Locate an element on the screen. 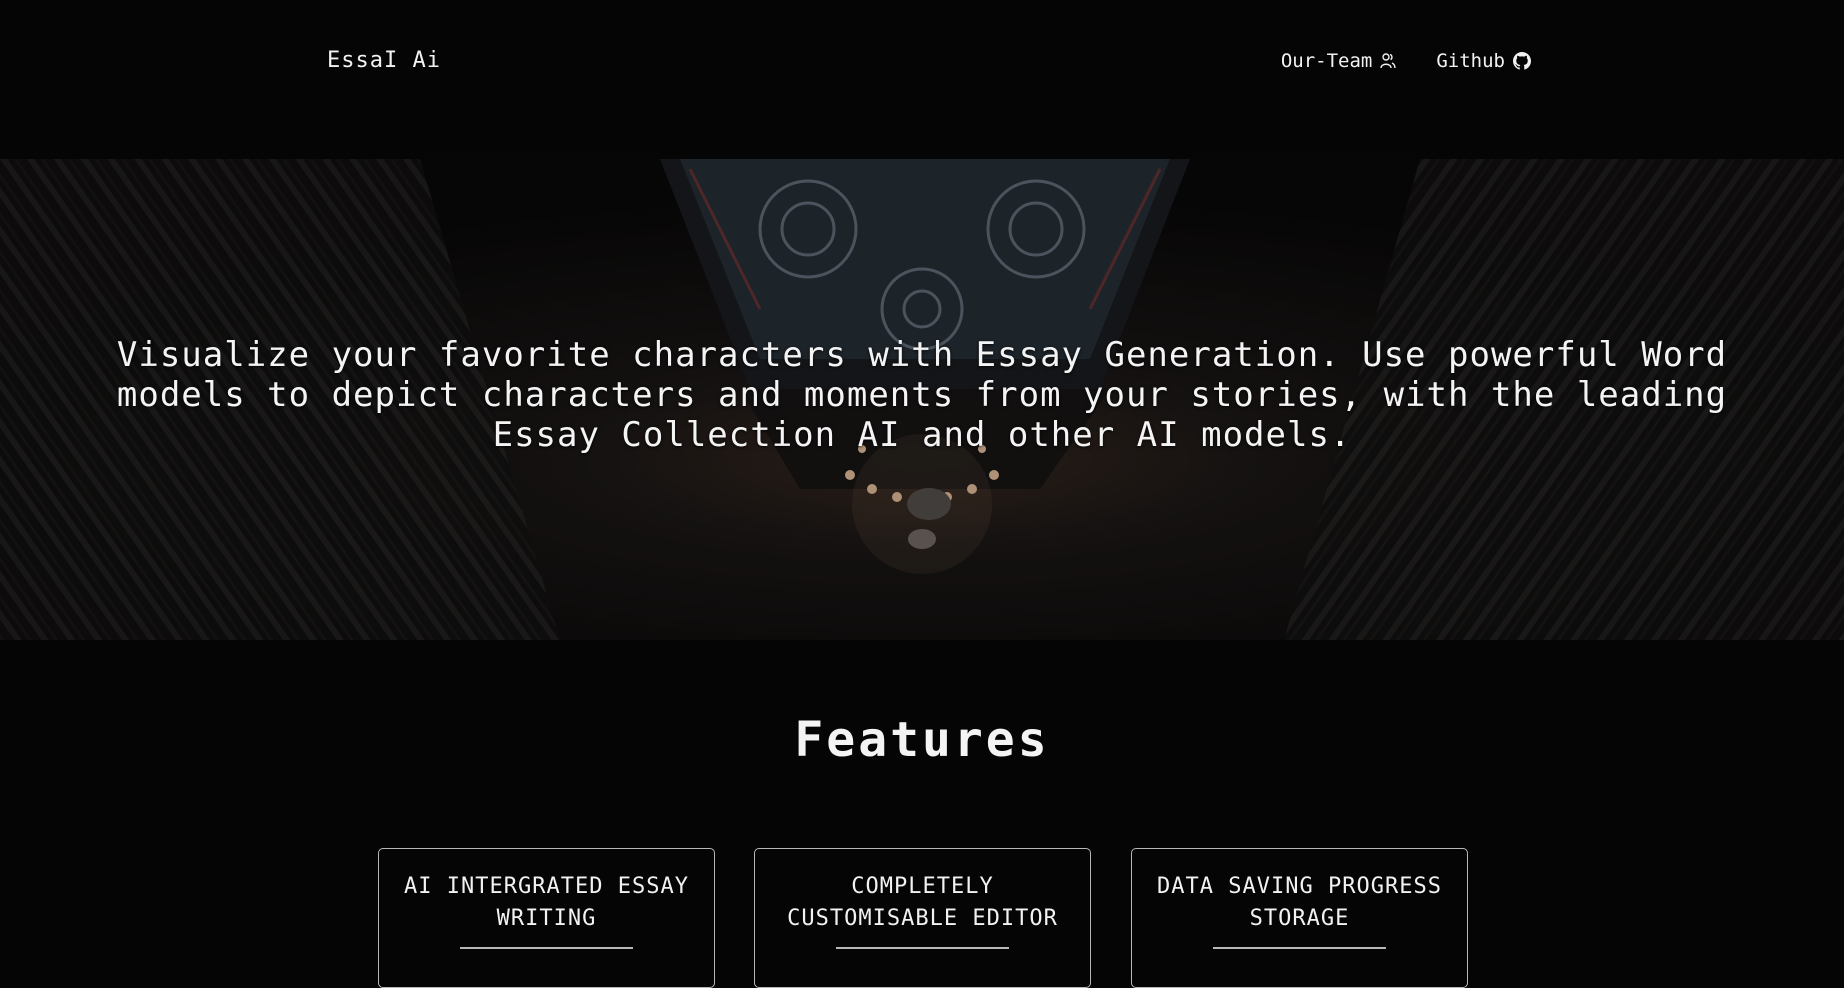 Image resolution: width=1844 pixels, height=988 pixels. nav-link-label: Our-Team is located at coordinates (1326, 61).